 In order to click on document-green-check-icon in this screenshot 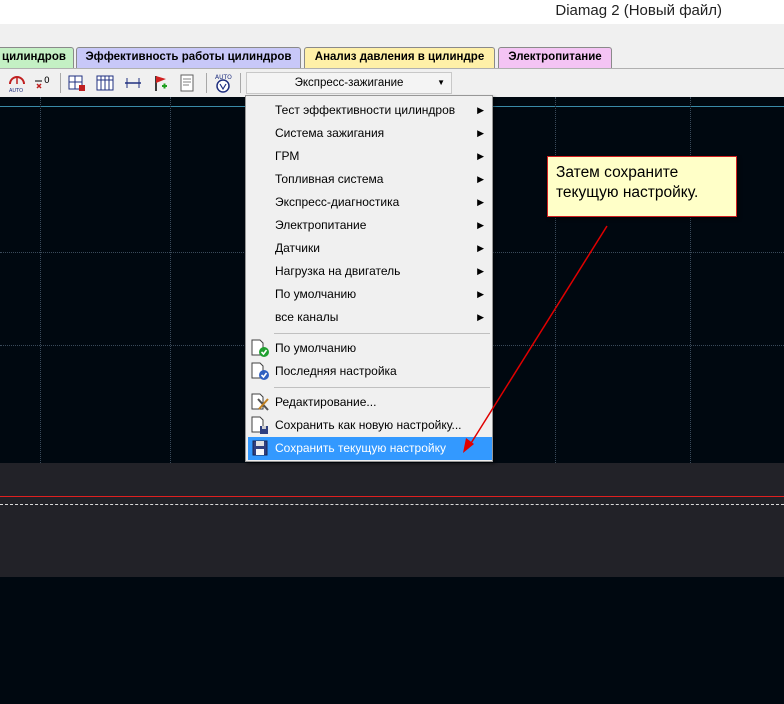, I will do `click(260, 348)`.